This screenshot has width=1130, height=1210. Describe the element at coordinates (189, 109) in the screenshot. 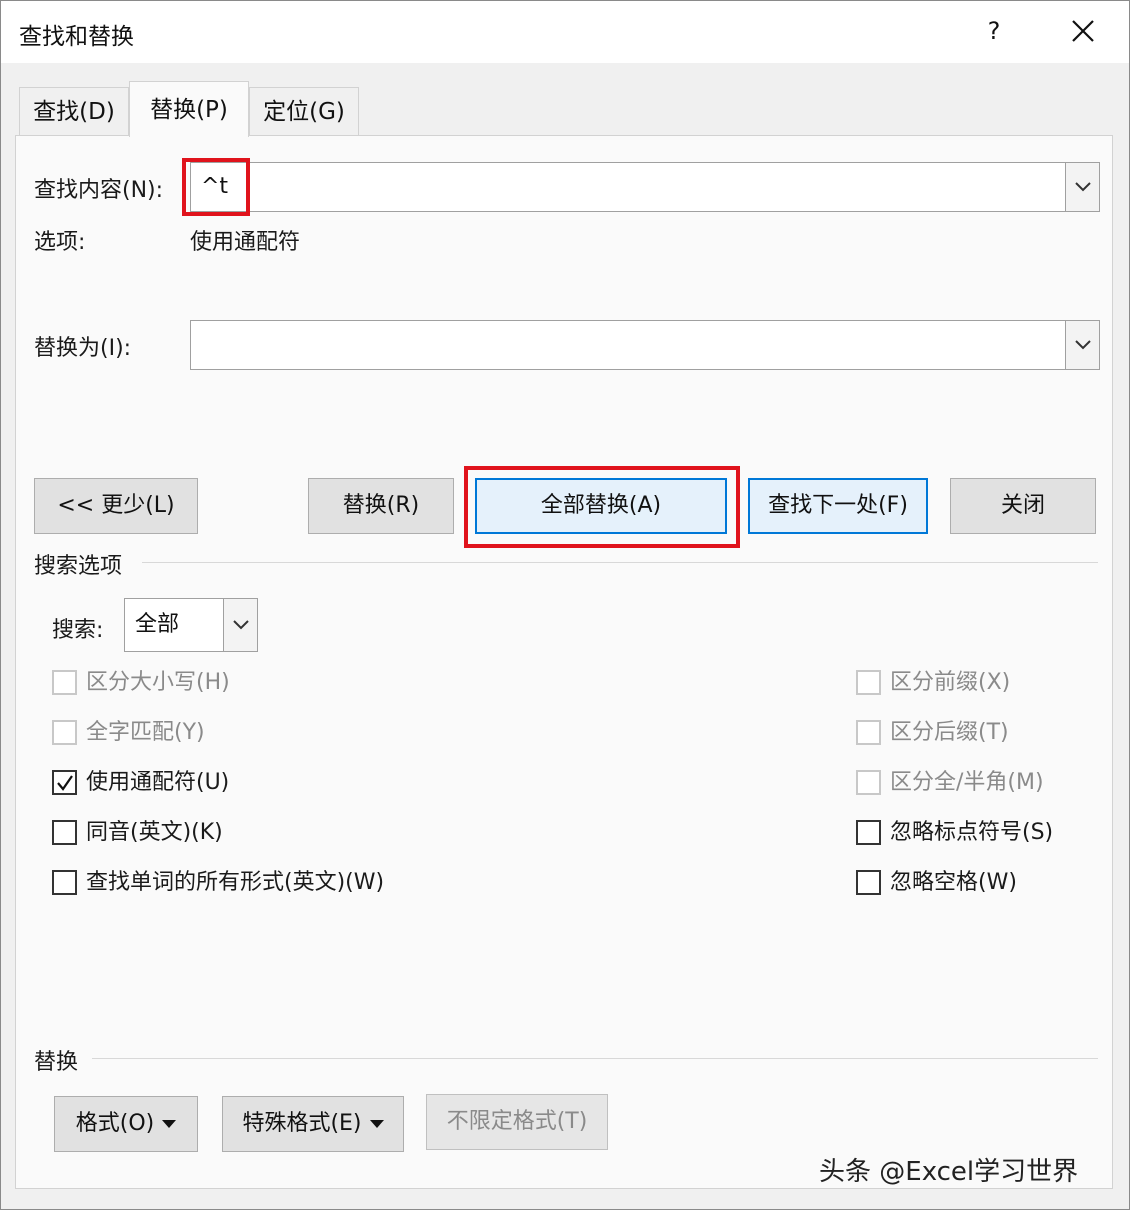

I see `tab-replace: 替换(P)` at that location.